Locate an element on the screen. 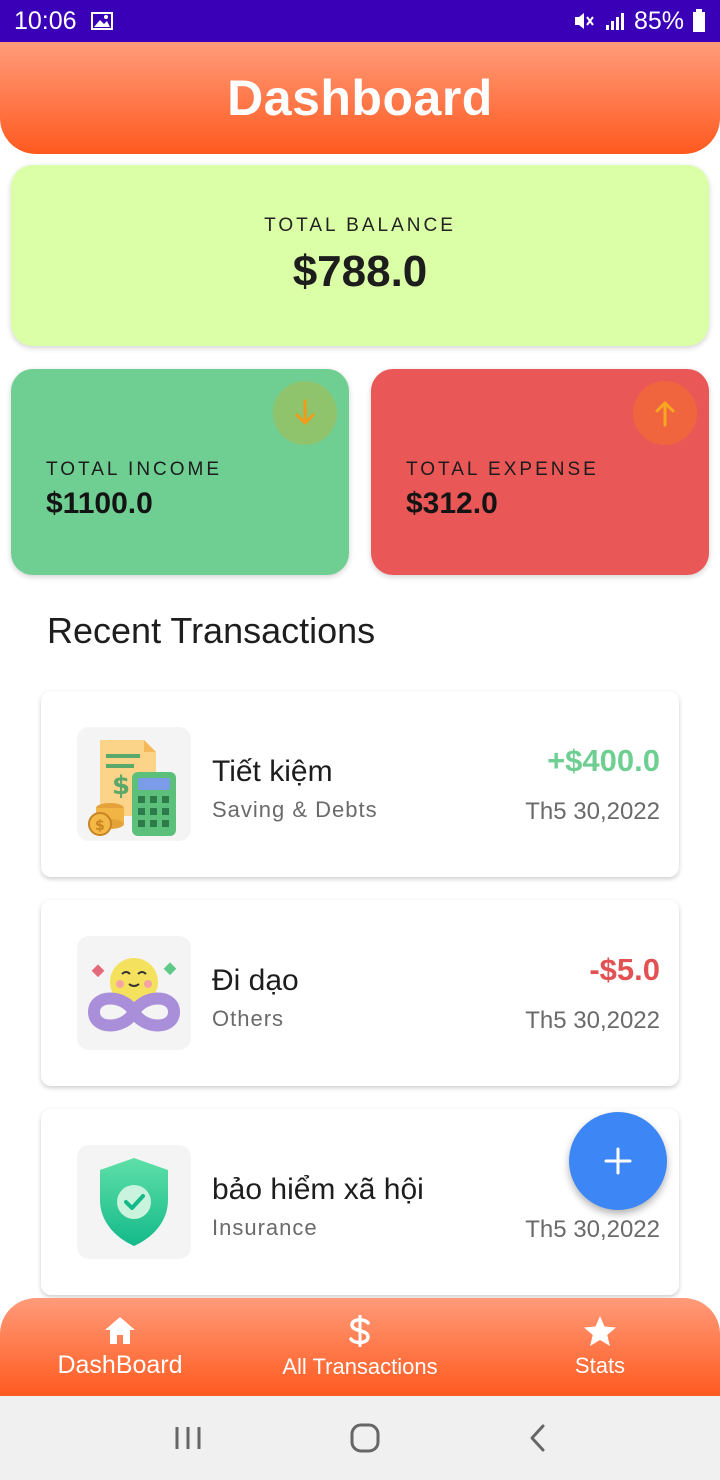 This screenshot has height=1480, width=720. battery-icon is located at coordinates (699, 21).